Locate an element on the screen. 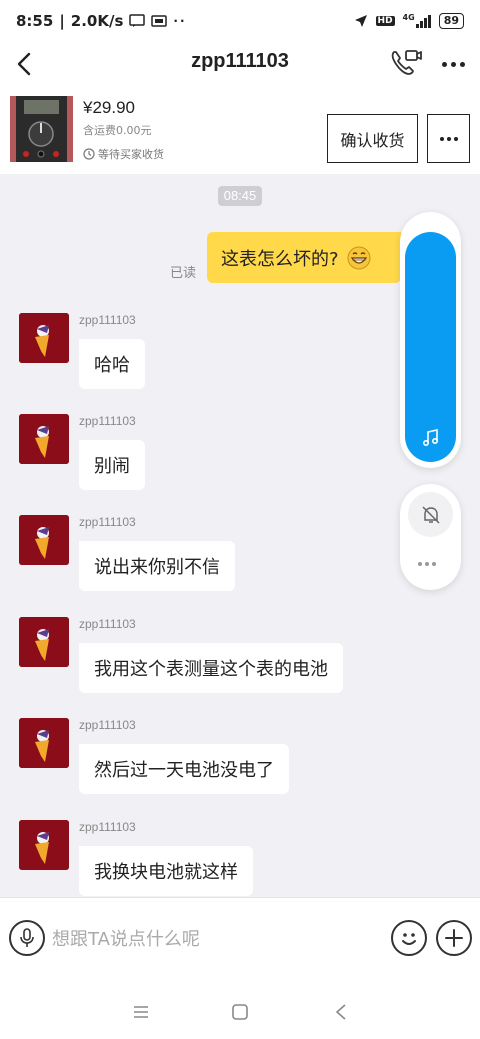 This screenshot has width=480, height=1039. message-bubble: 别闹 is located at coordinates (112, 465).